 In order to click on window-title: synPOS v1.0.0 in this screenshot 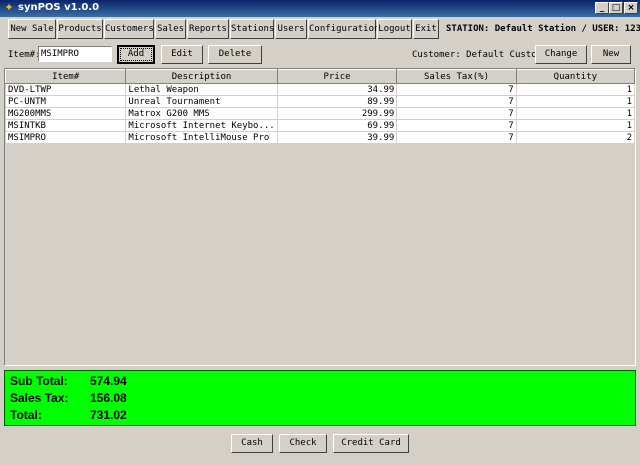, I will do `click(59, 7)`.